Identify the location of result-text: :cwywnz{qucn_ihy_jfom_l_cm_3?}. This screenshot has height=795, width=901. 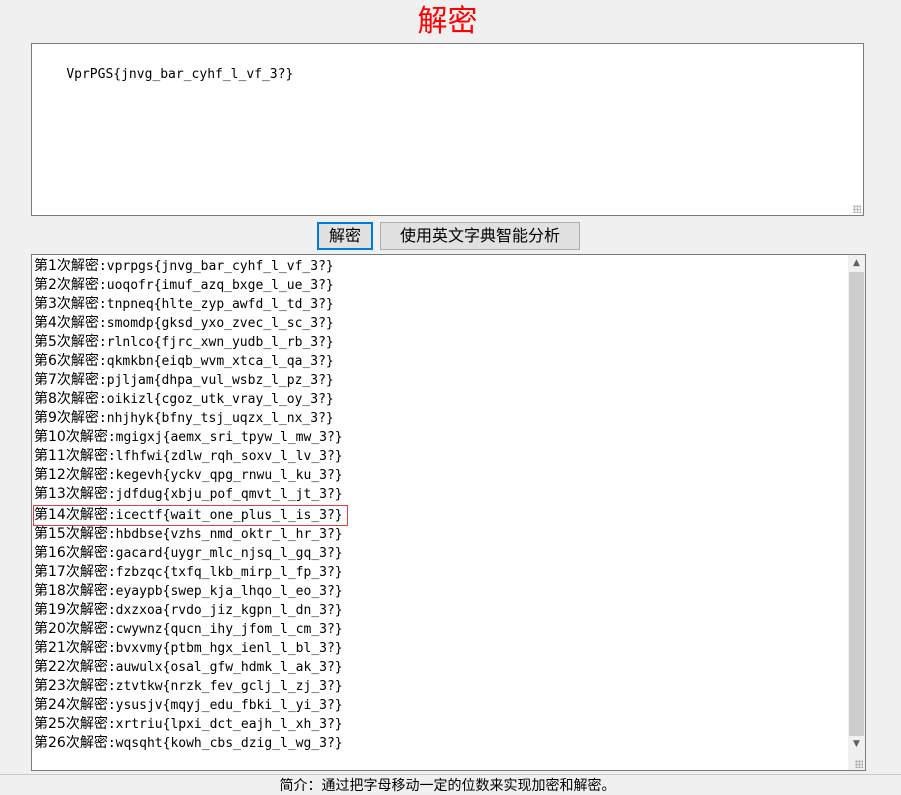
(225, 629).